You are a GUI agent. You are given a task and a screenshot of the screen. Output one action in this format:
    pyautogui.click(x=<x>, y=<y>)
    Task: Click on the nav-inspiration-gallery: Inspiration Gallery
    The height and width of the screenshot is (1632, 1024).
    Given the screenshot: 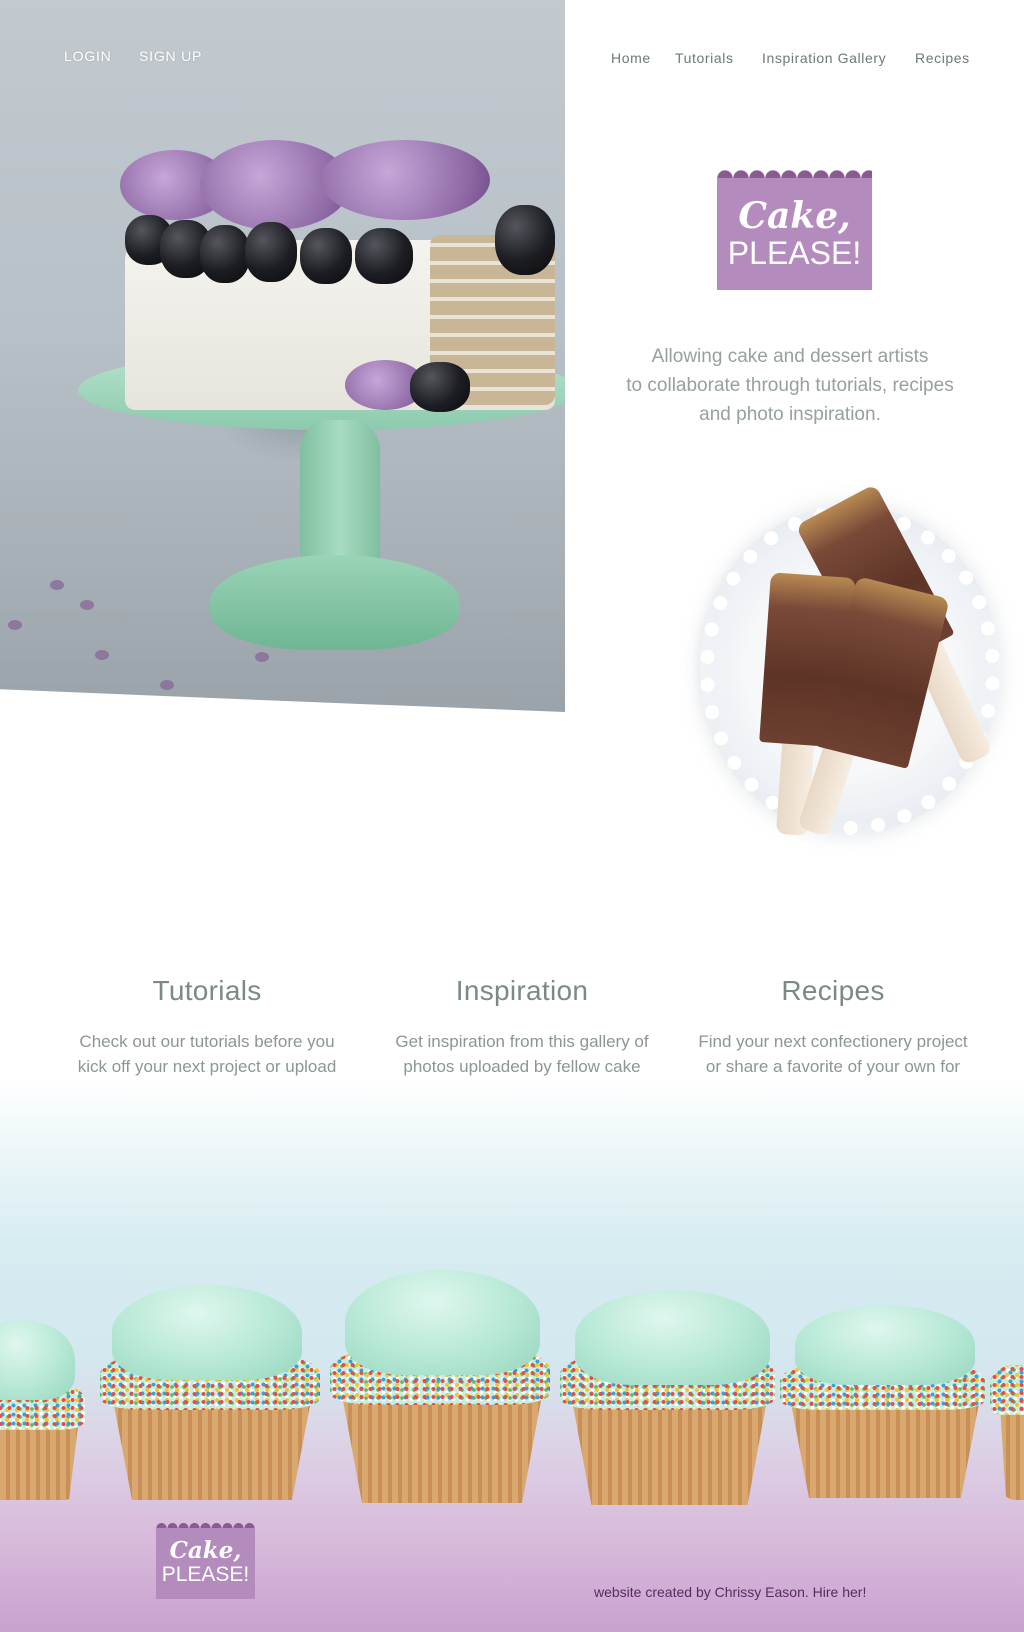 What is the action you would take?
    pyautogui.click(x=824, y=58)
    